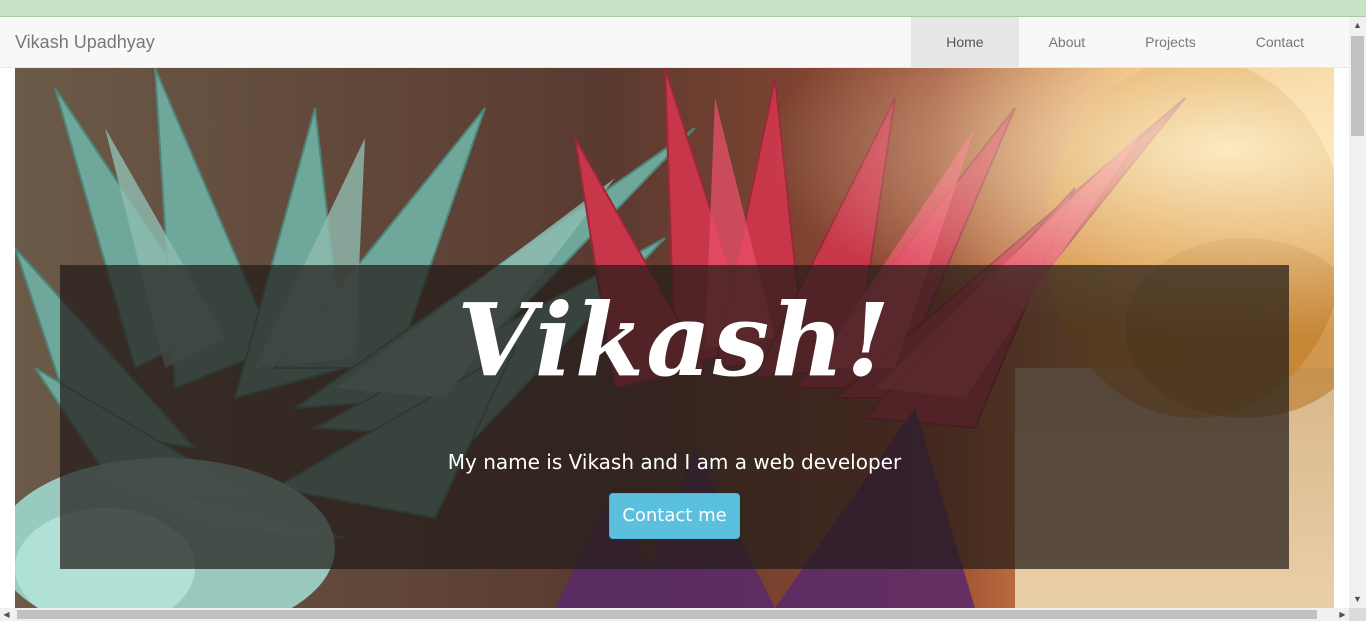 The width and height of the screenshot is (1366, 621). I want to click on vertical-scrollbar: ▲ ▼, so click(1357, 312).